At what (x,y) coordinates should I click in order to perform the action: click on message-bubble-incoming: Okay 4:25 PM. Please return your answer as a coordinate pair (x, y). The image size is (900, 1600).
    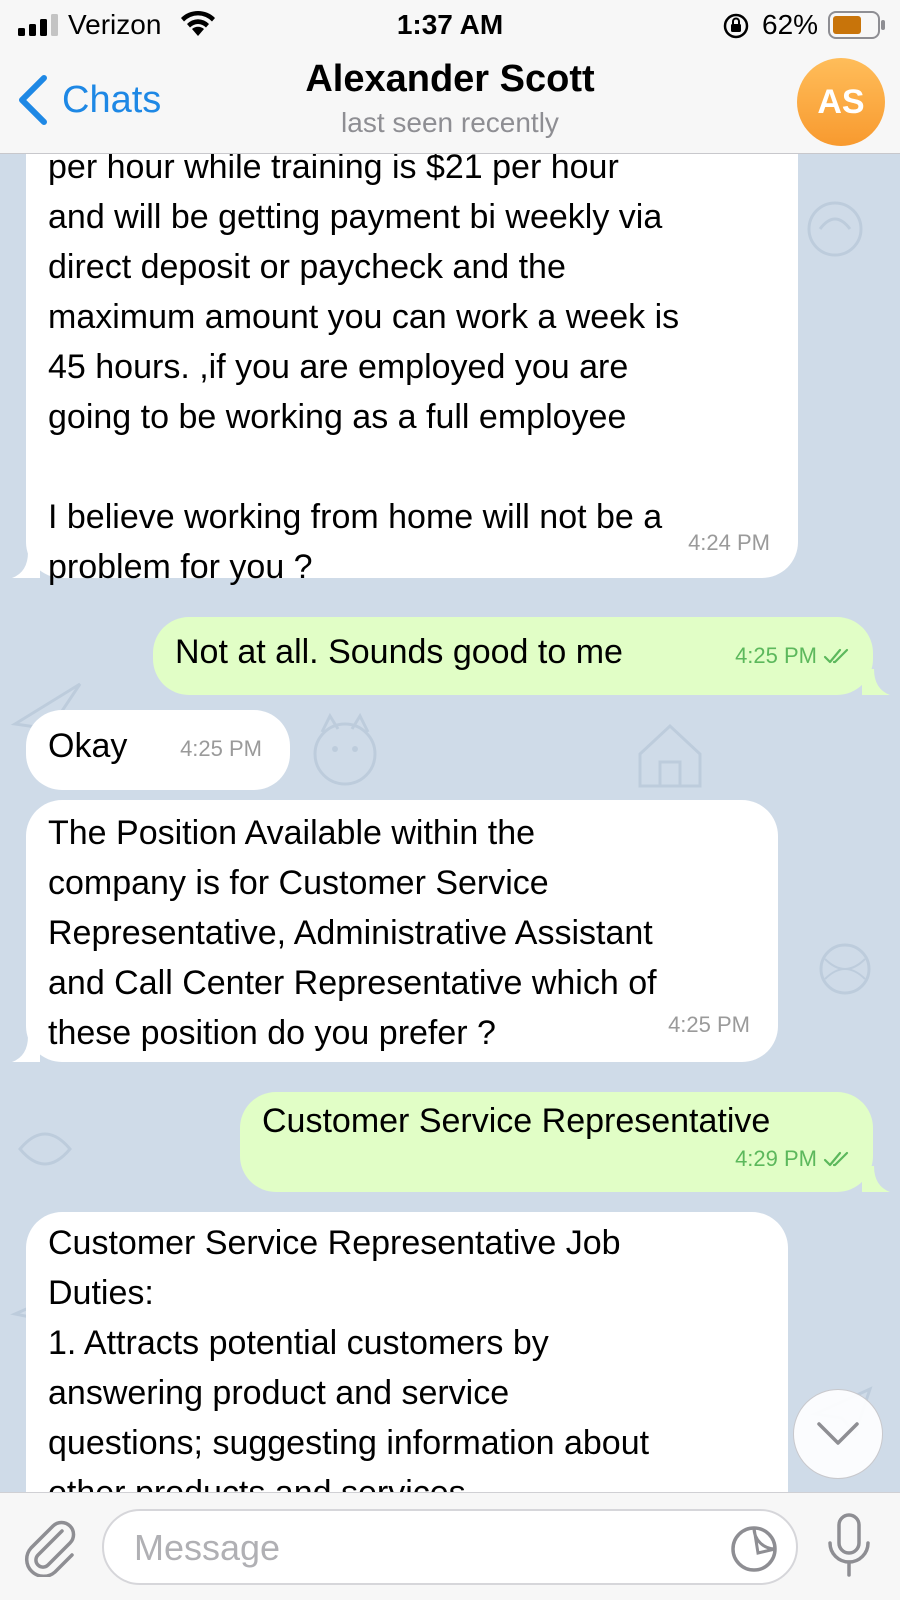
    Looking at the image, I should click on (158, 750).